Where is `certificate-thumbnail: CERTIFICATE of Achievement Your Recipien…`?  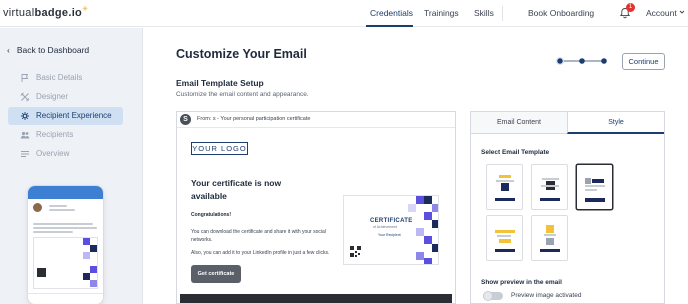 certificate-thumbnail: CERTIFICATE of Achievement Your Recipien… is located at coordinates (391, 230).